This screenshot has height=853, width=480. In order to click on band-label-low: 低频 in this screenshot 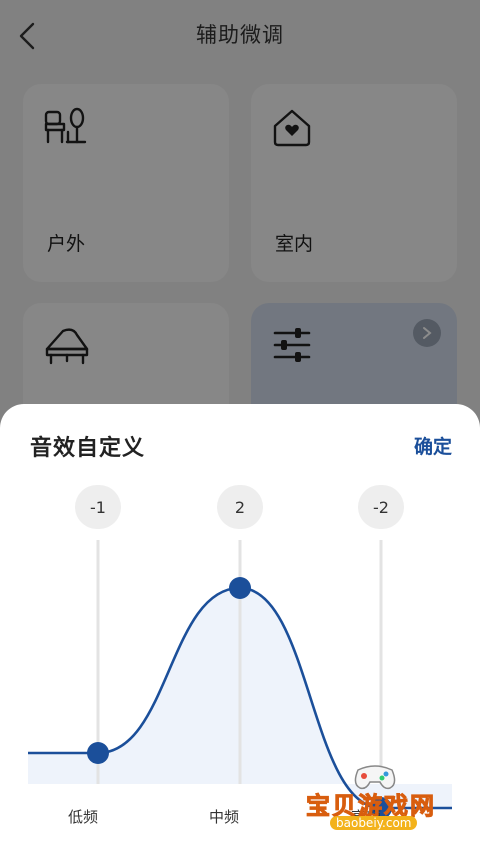, I will do `click(82, 817)`.